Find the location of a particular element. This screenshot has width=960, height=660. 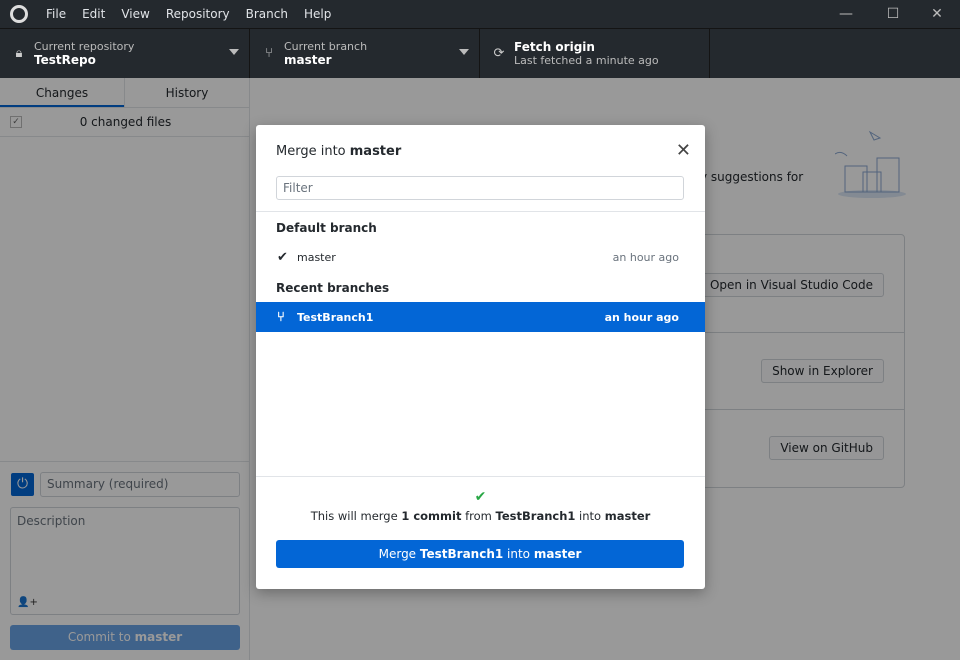

fetch-status: Last fetched a minute ago is located at coordinates (586, 60).